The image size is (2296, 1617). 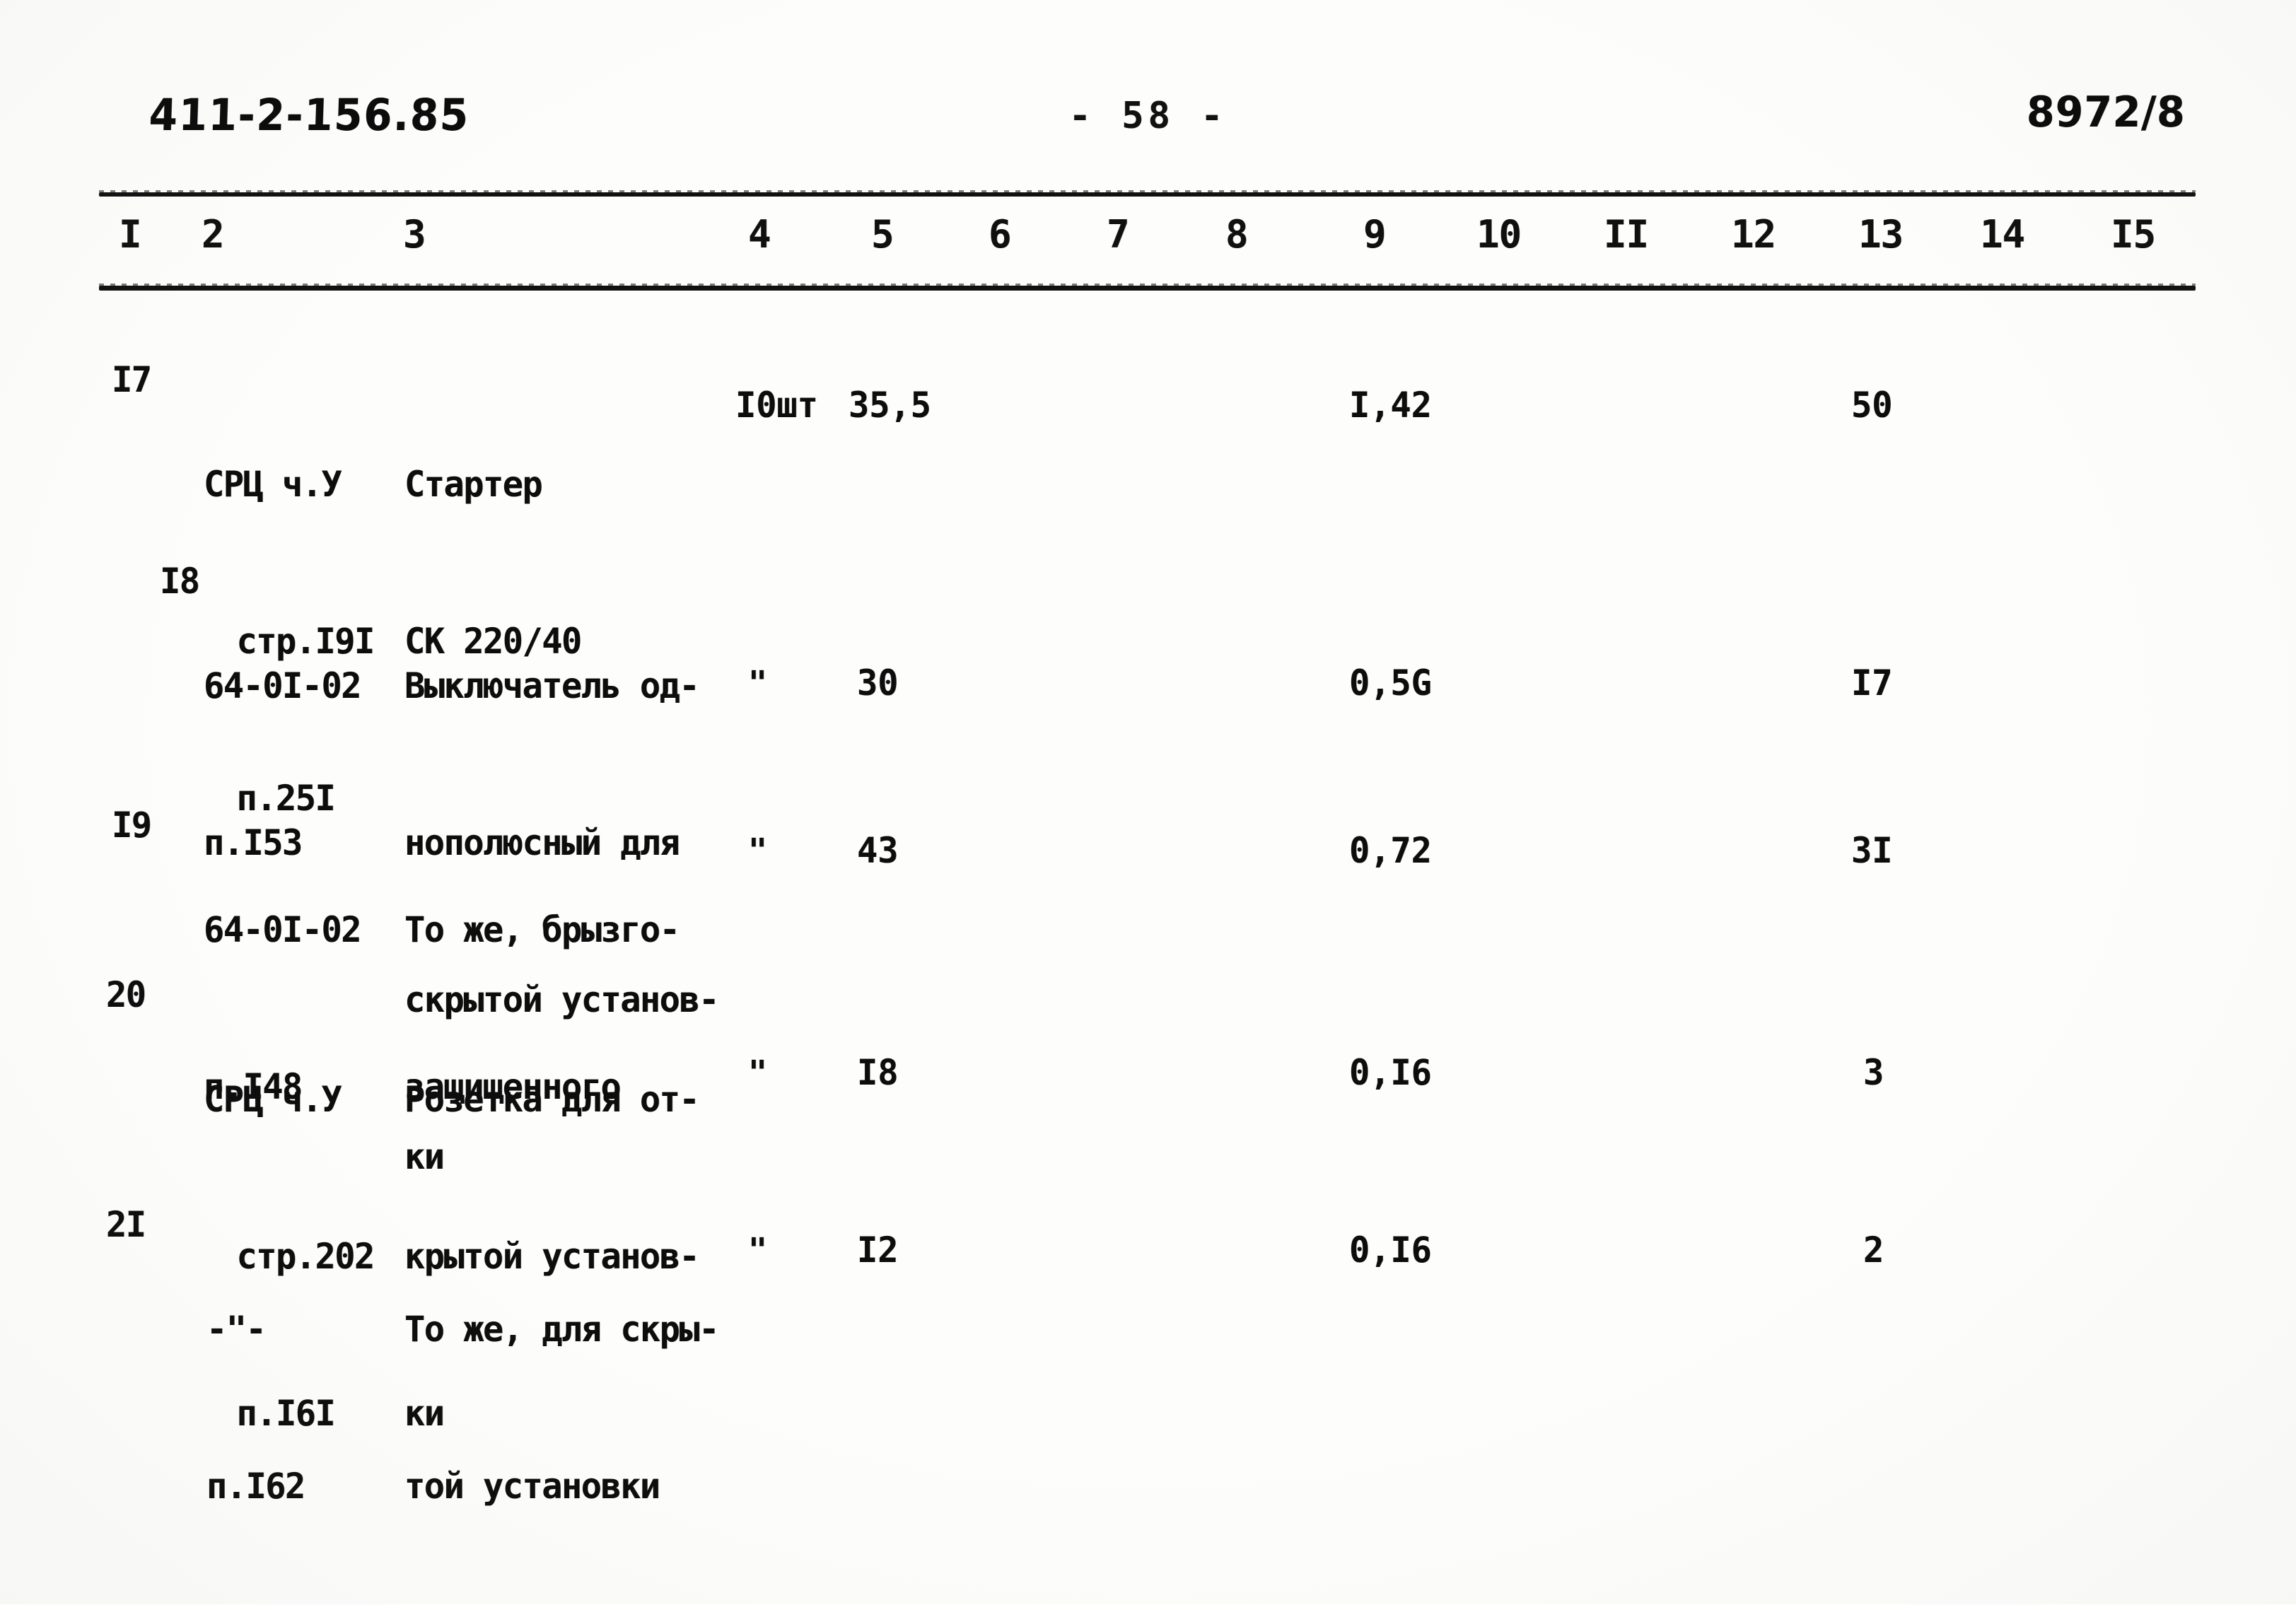 I want to click on column-number-5: 5, so click(x=882, y=234).